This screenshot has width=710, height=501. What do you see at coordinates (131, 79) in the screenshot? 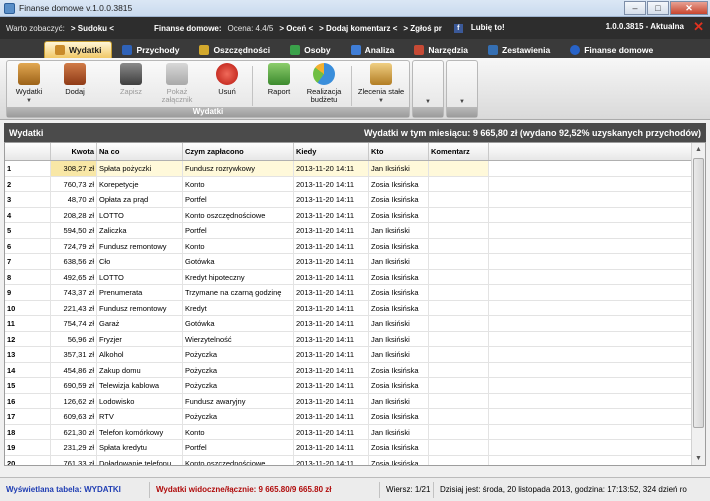
I see `save-button: Zapisz` at bounding box center [131, 79].